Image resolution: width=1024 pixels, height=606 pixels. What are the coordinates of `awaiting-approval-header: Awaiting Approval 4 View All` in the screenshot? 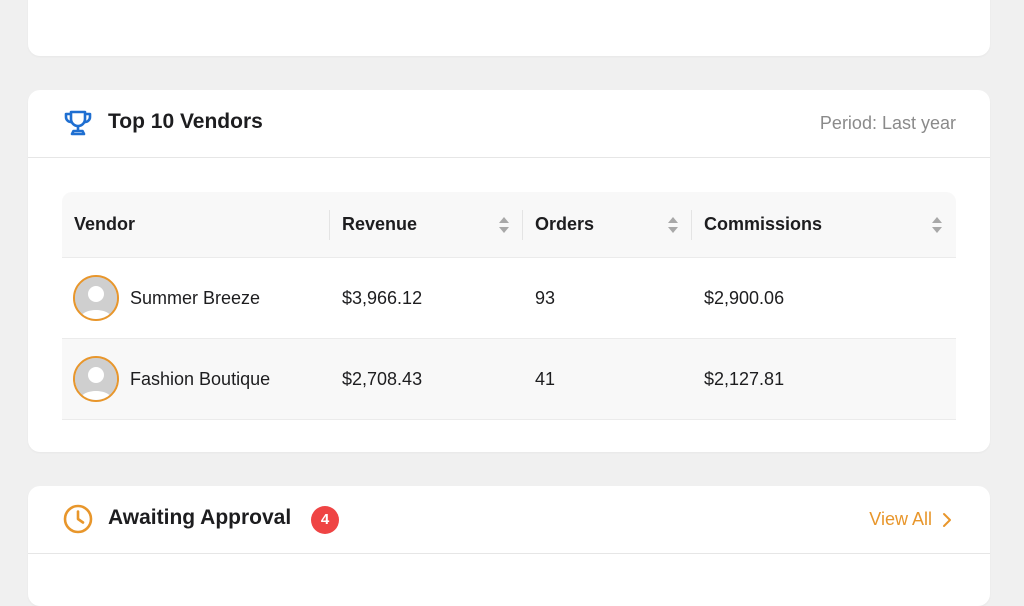 It's located at (509, 520).